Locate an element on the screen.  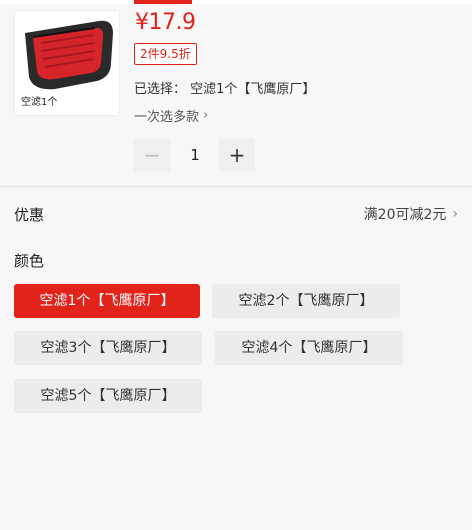
promo-tag: 2件9.5折 is located at coordinates (165, 54).